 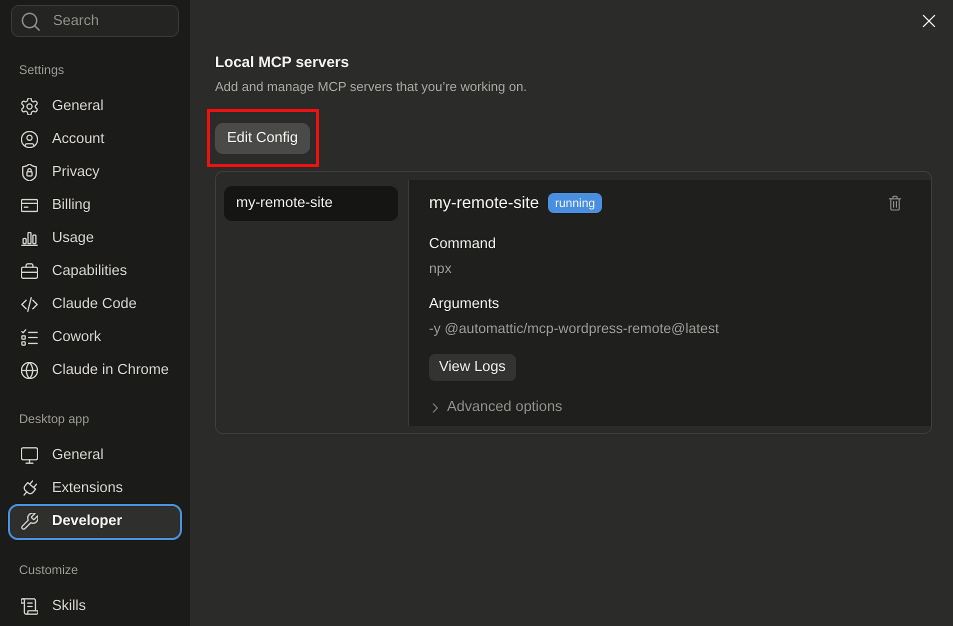 I want to click on server-name: my-remote-site, so click(x=484, y=203).